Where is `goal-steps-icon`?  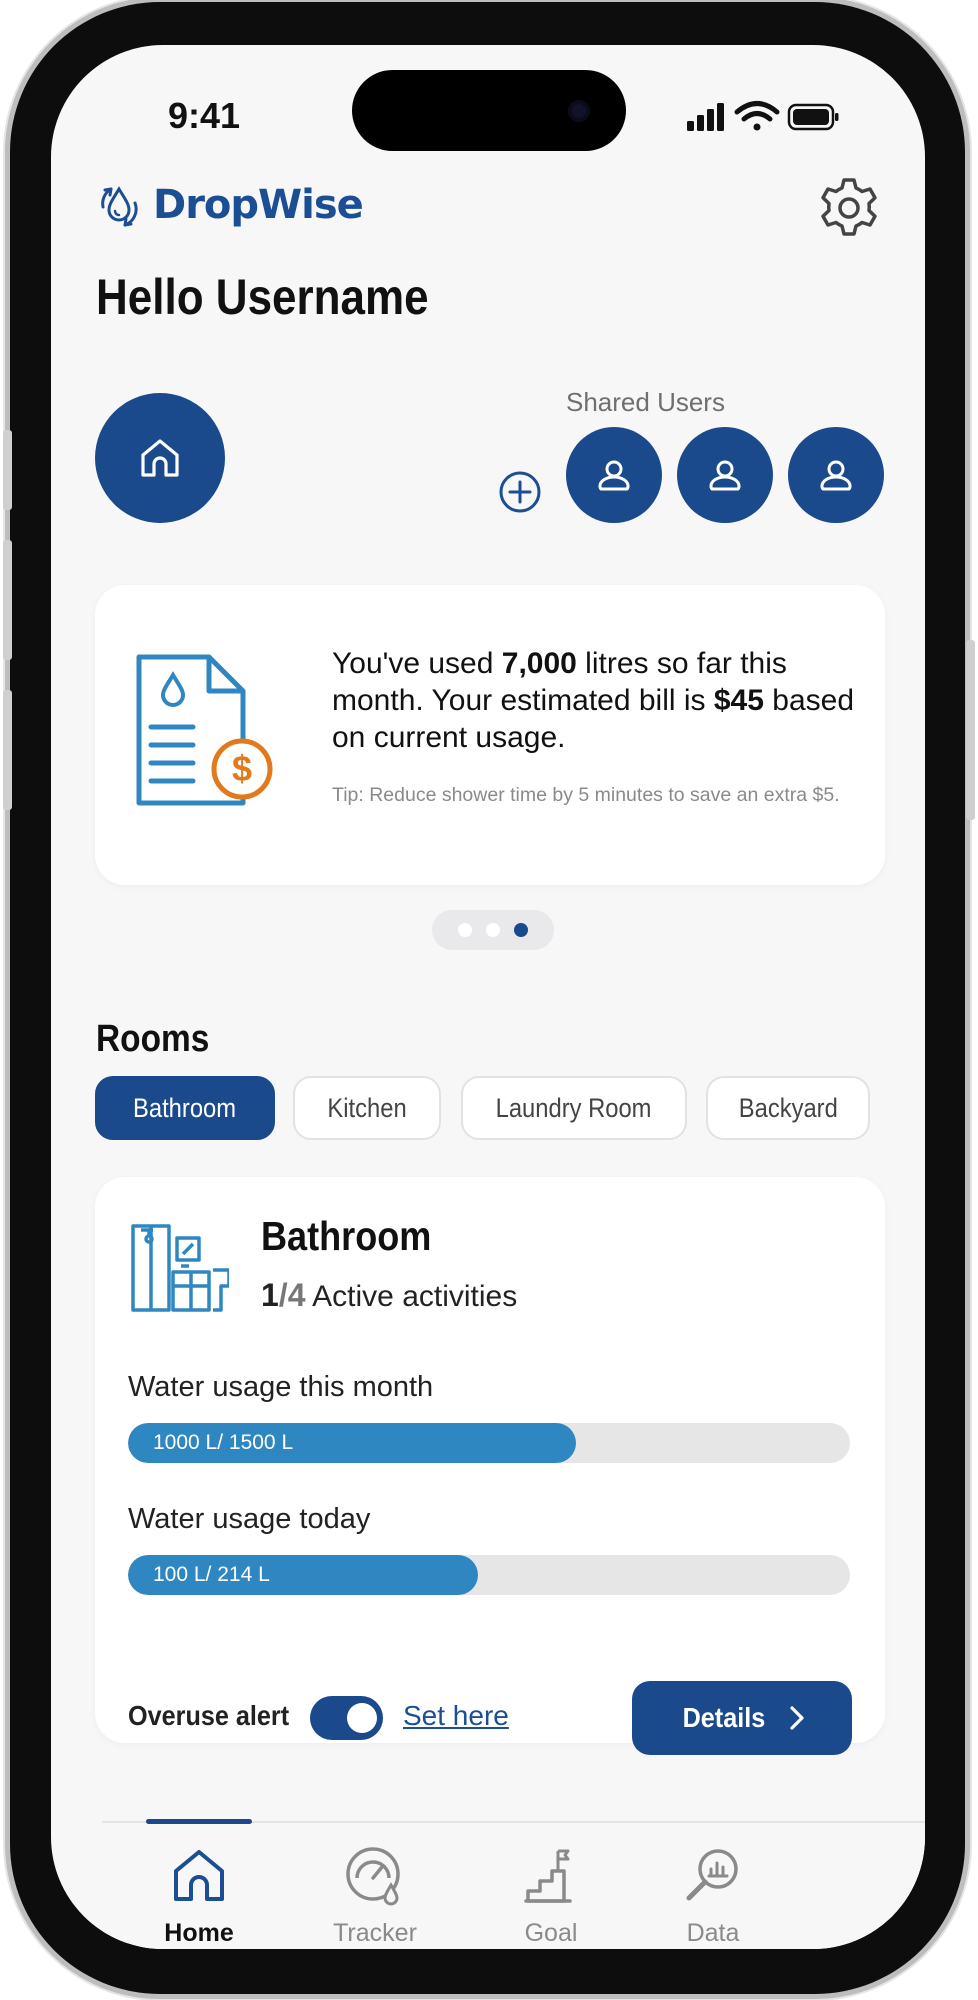
goal-steps-icon is located at coordinates (548, 1876).